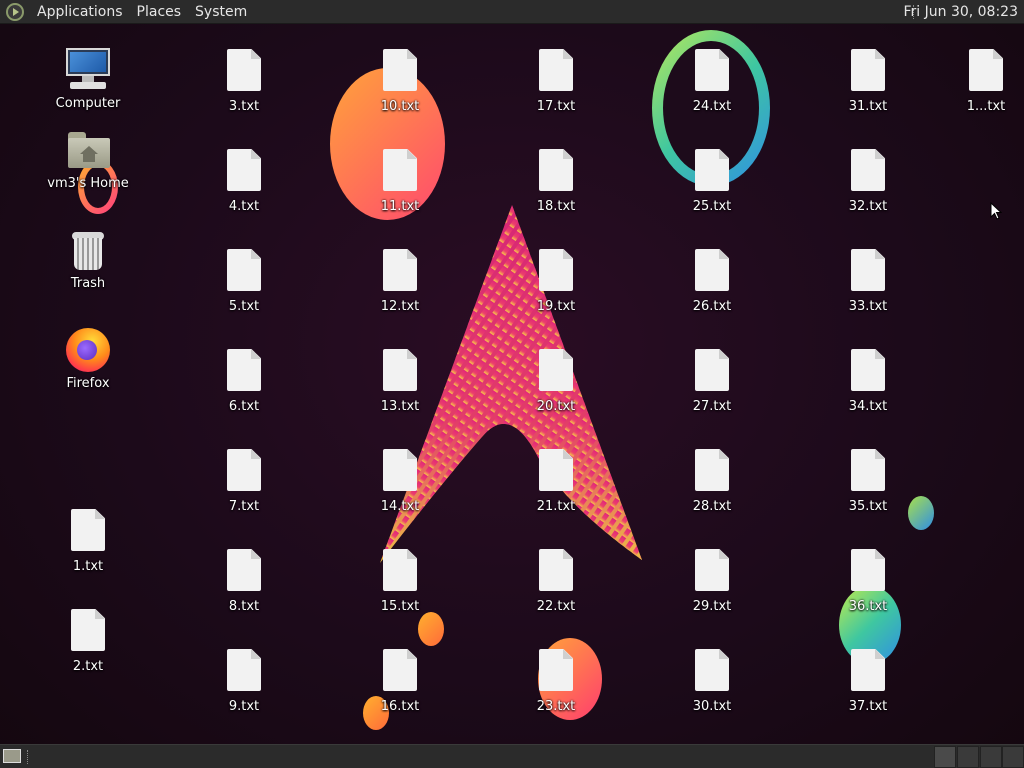 This screenshot has width=1024, height=768. I want to click on desktop-file-22-txt: 22.txt, so click(556, 580).